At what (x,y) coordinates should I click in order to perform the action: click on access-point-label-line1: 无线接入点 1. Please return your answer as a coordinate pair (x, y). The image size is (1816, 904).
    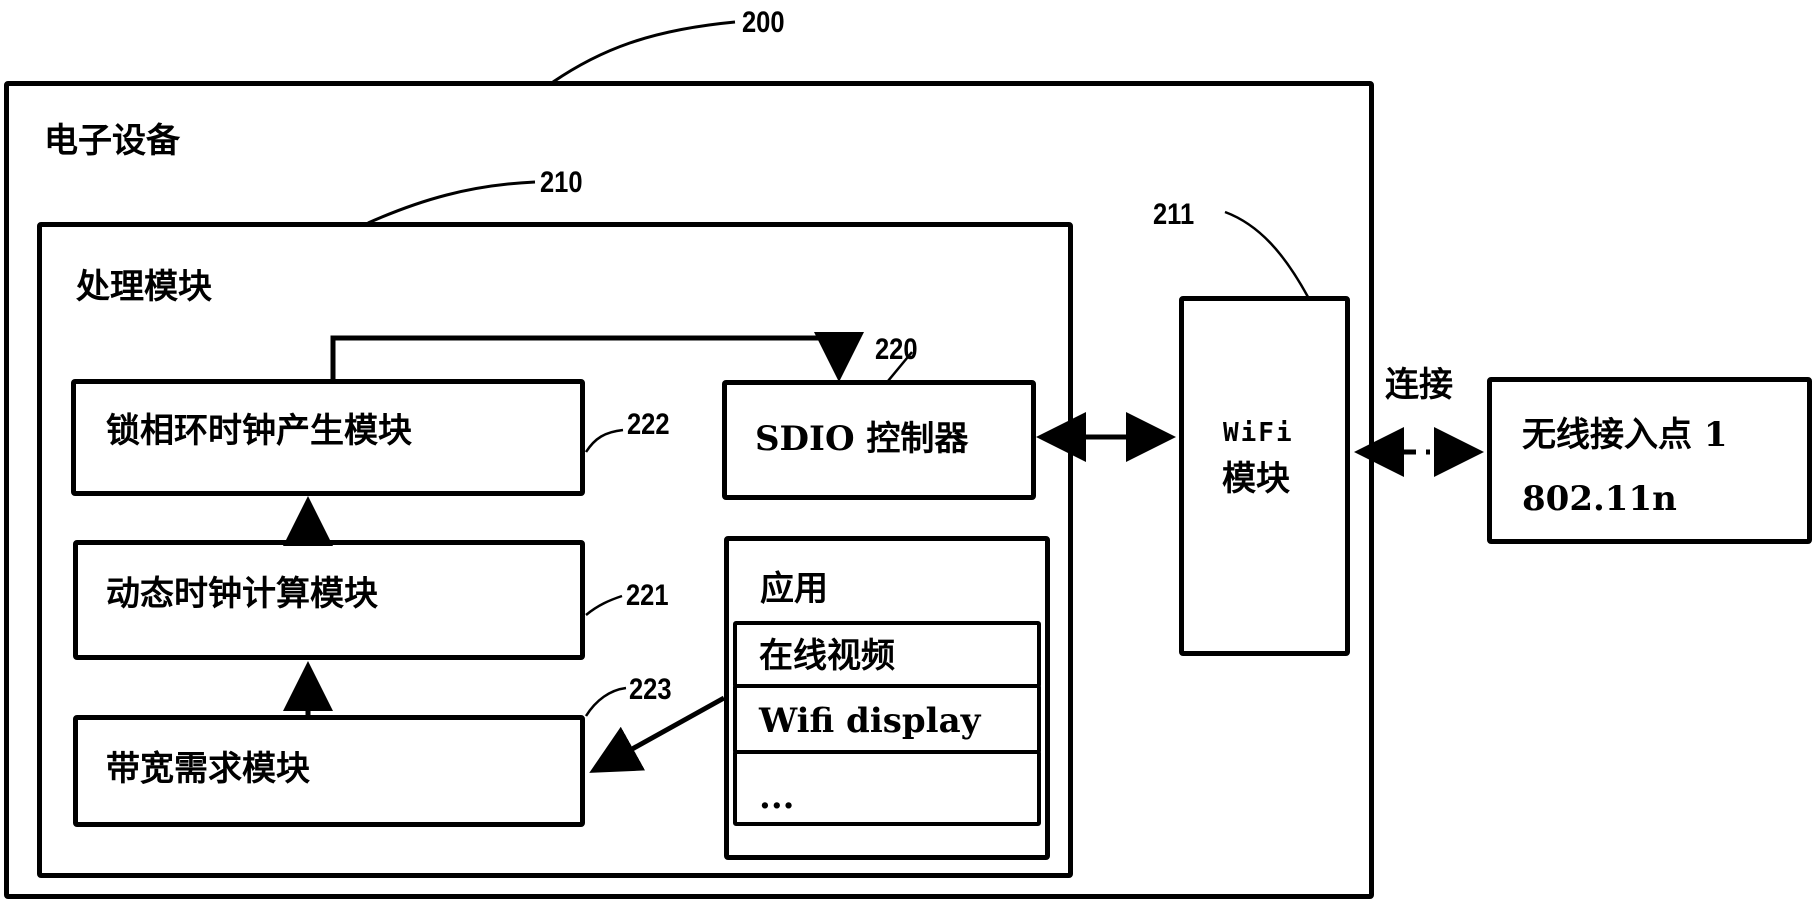
    Looking at the image, I should click on (1625, 435).